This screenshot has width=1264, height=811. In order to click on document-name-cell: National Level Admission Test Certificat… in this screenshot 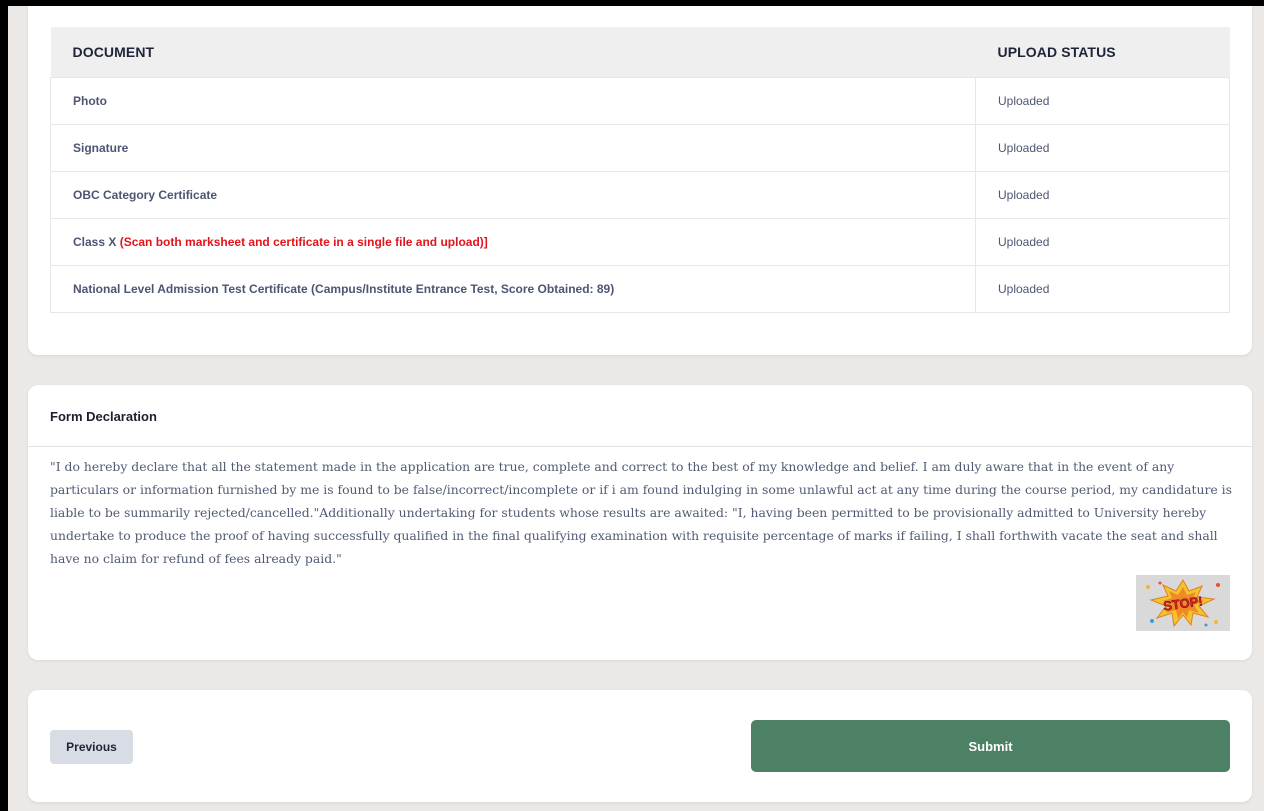, I will do `click(513, 289)`.